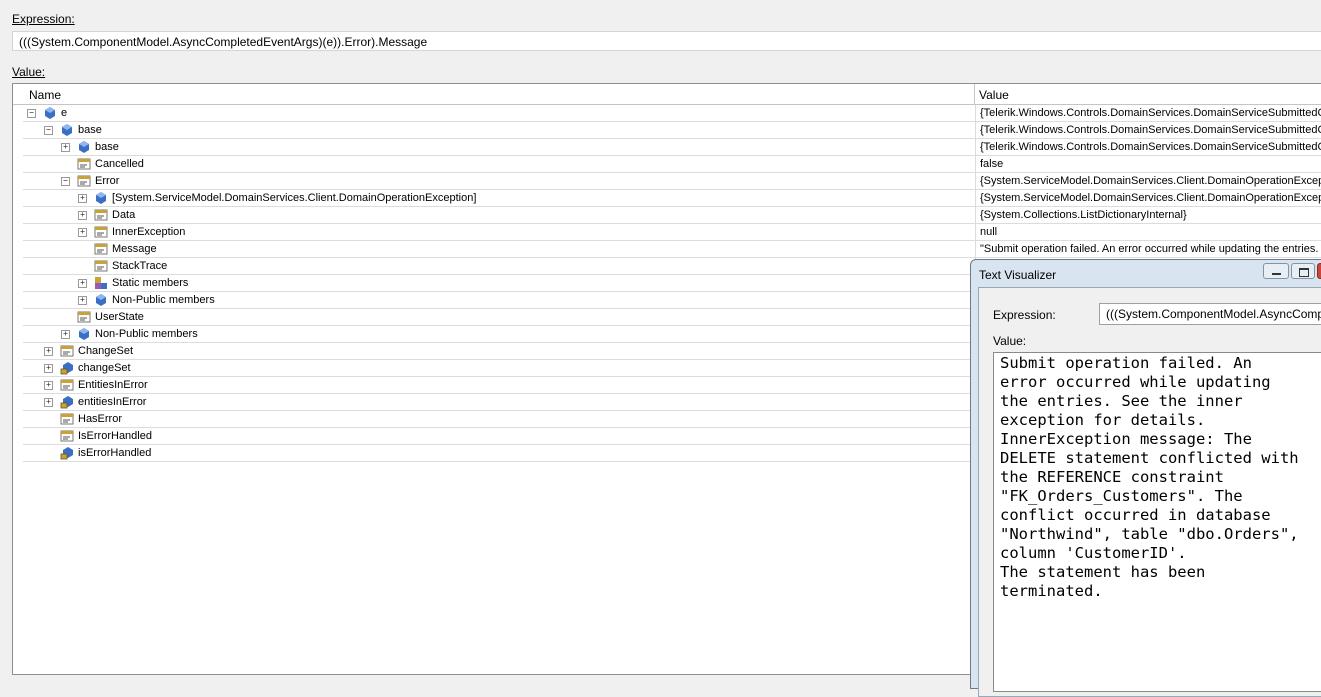  What do you see at coordinates (119, 164) in the screenshot?
I see `row-name-label: Cancelled` at bounding box center [119, 164].